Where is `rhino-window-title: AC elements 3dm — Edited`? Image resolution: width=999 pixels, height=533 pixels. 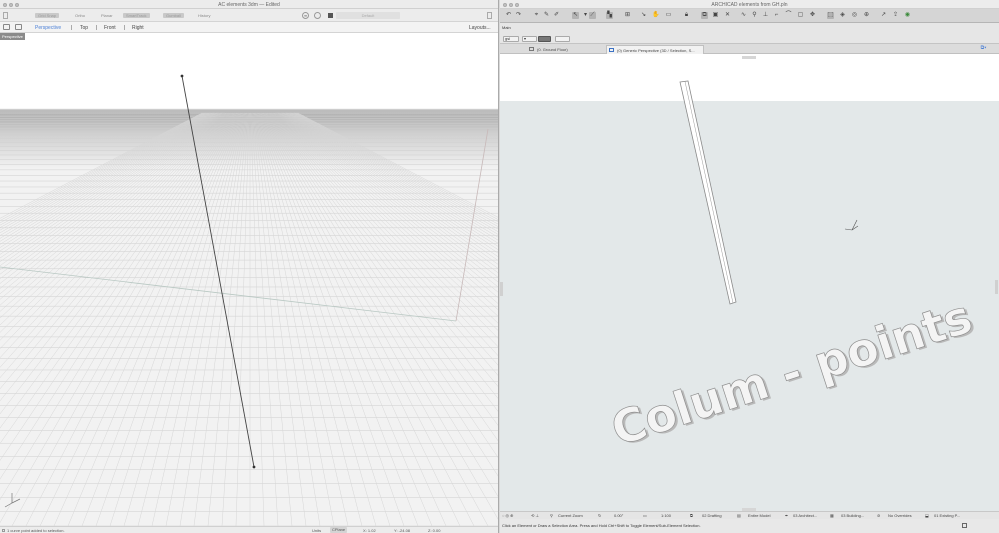
rhino-window-title: AC elements 3dm — Edited is located at coordinates (249, 5).